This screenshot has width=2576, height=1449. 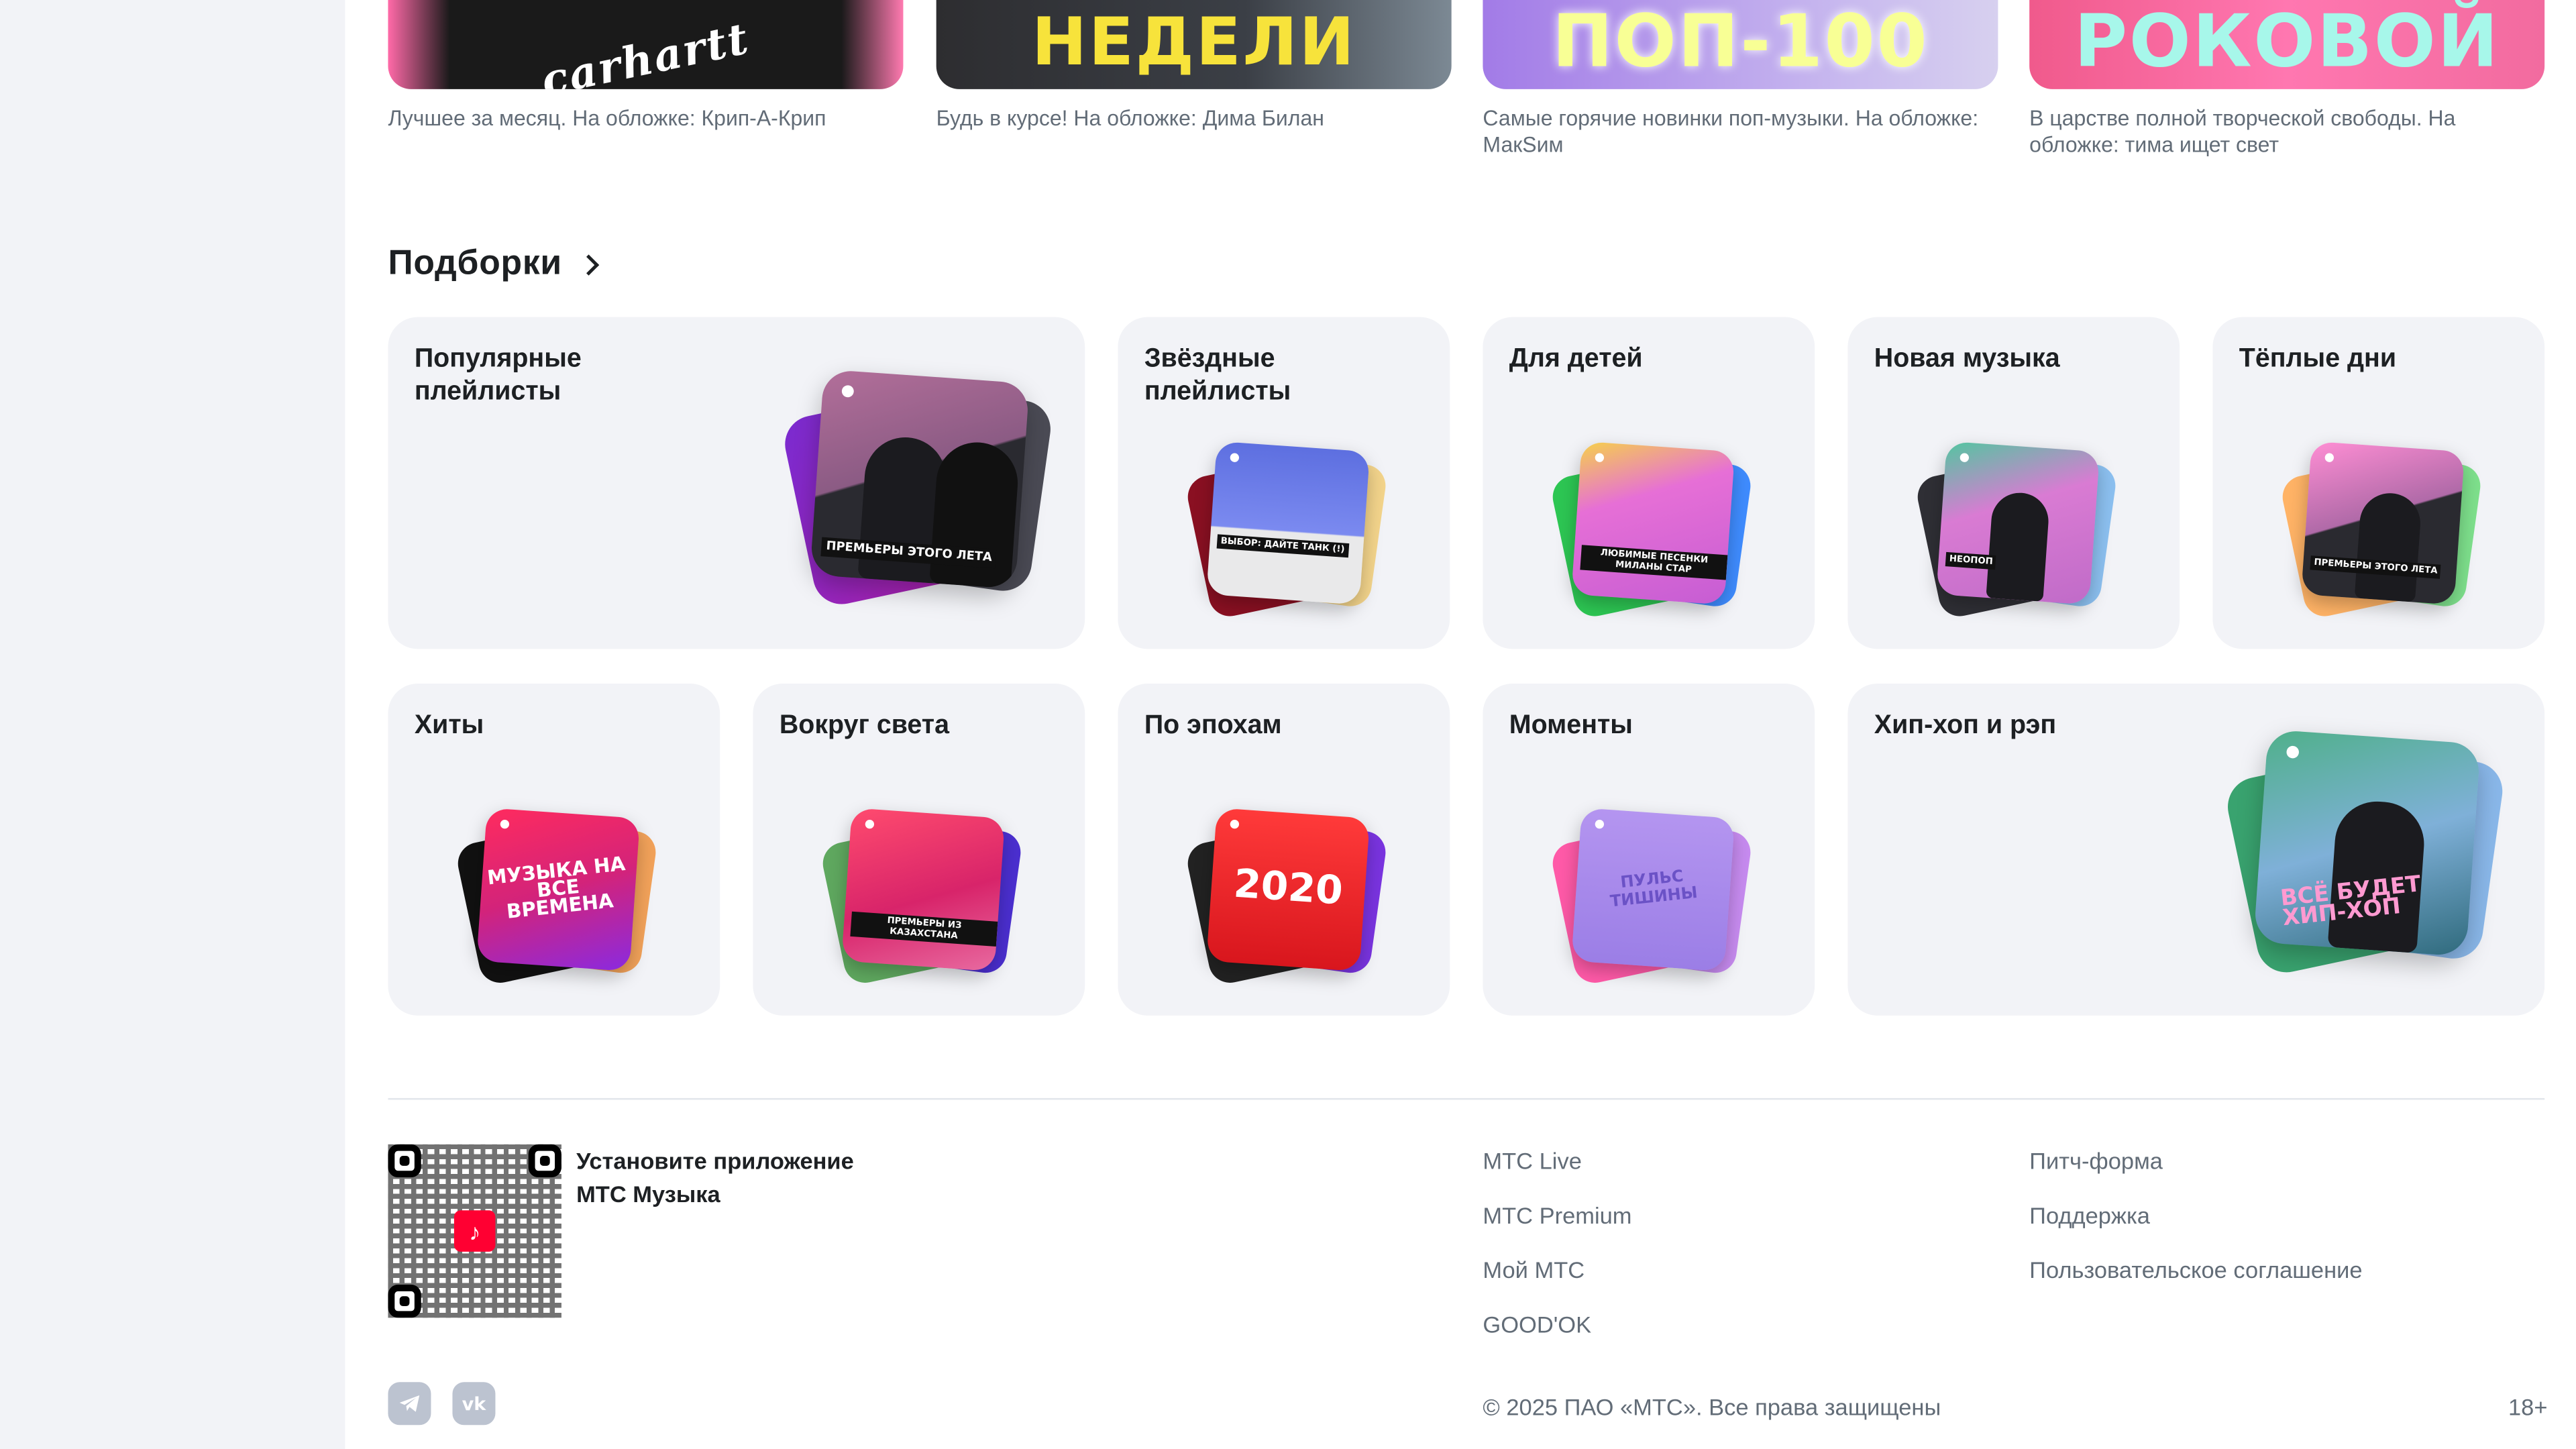 I want to click on app-qr-code: ♪, so click(x=474, y=1231).